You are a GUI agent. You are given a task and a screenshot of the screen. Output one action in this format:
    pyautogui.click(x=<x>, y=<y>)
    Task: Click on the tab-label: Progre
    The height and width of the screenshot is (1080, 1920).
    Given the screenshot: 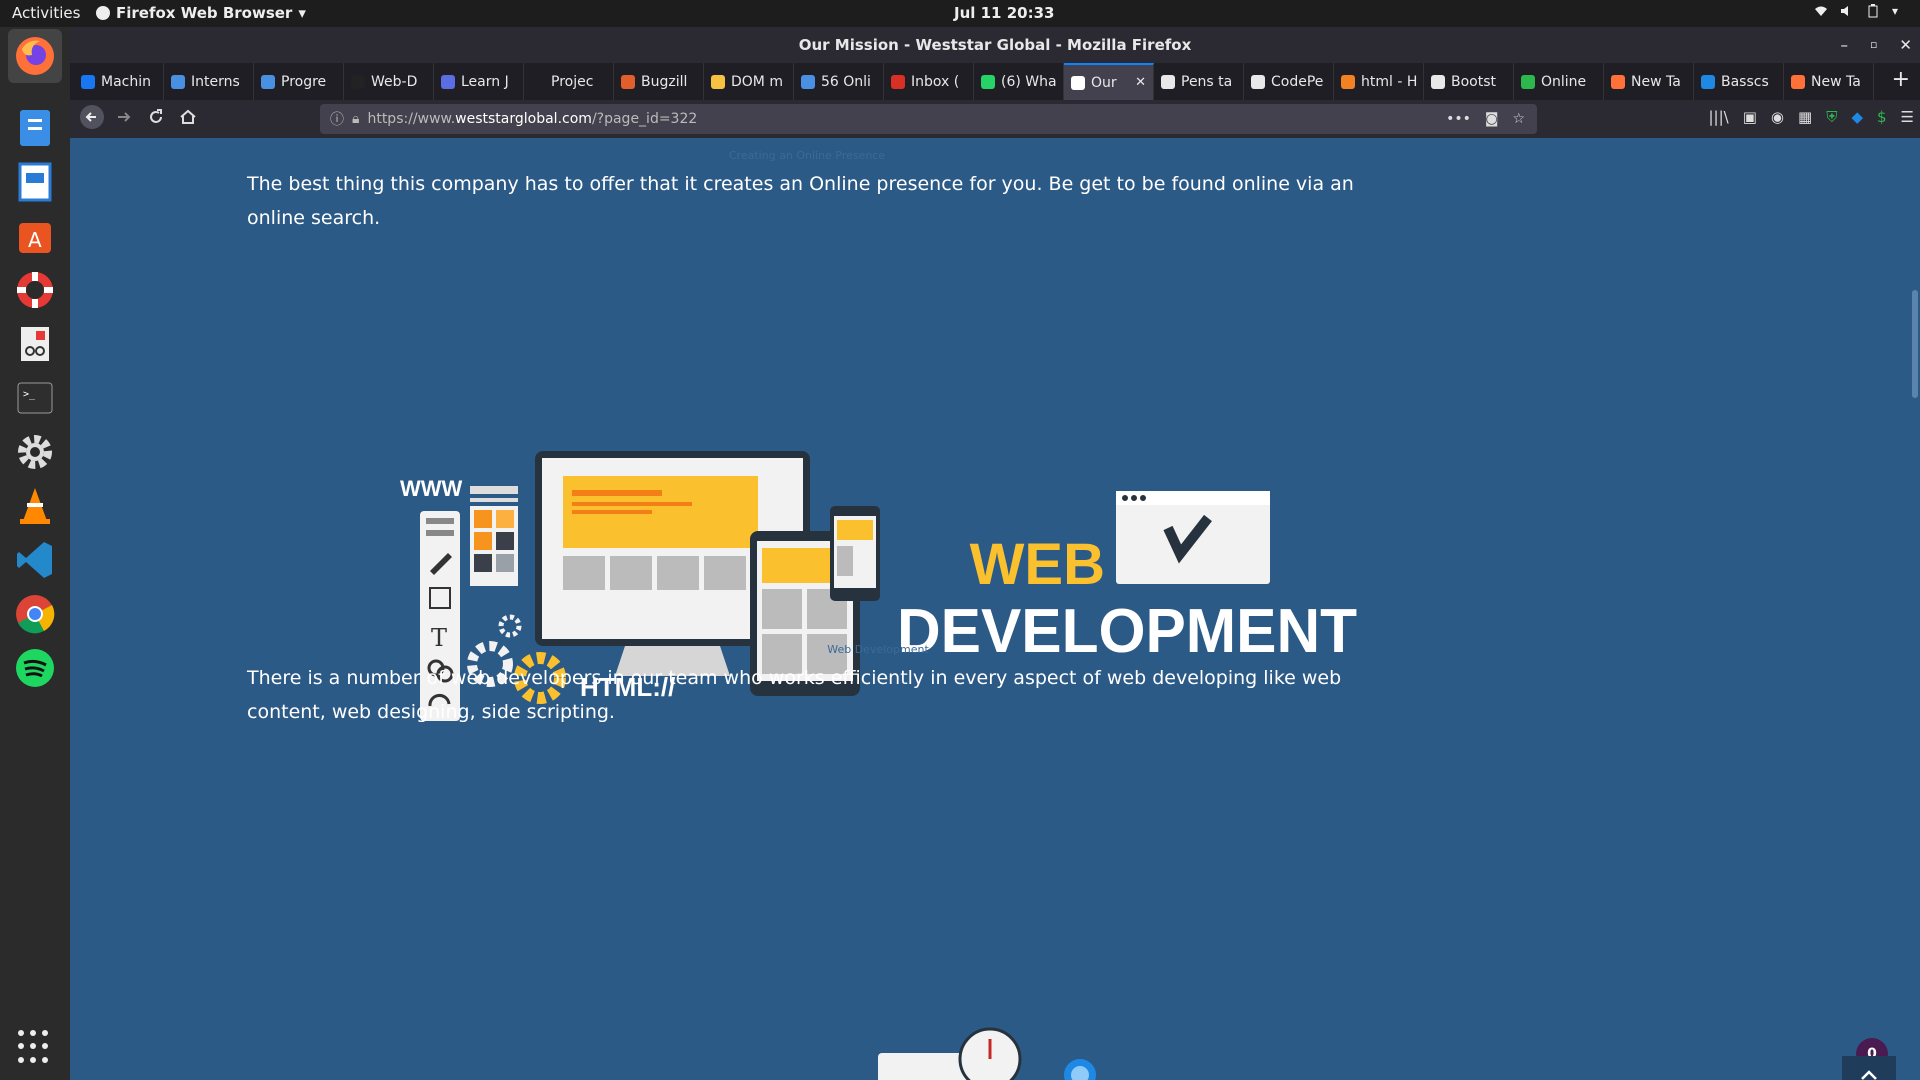 What is the action you would take?
    pyautogui.click(x=304, y=81)
    